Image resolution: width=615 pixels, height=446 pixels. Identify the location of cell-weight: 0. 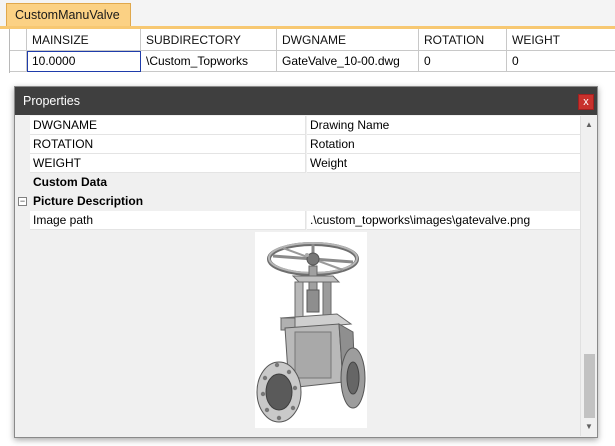
(561, 61).